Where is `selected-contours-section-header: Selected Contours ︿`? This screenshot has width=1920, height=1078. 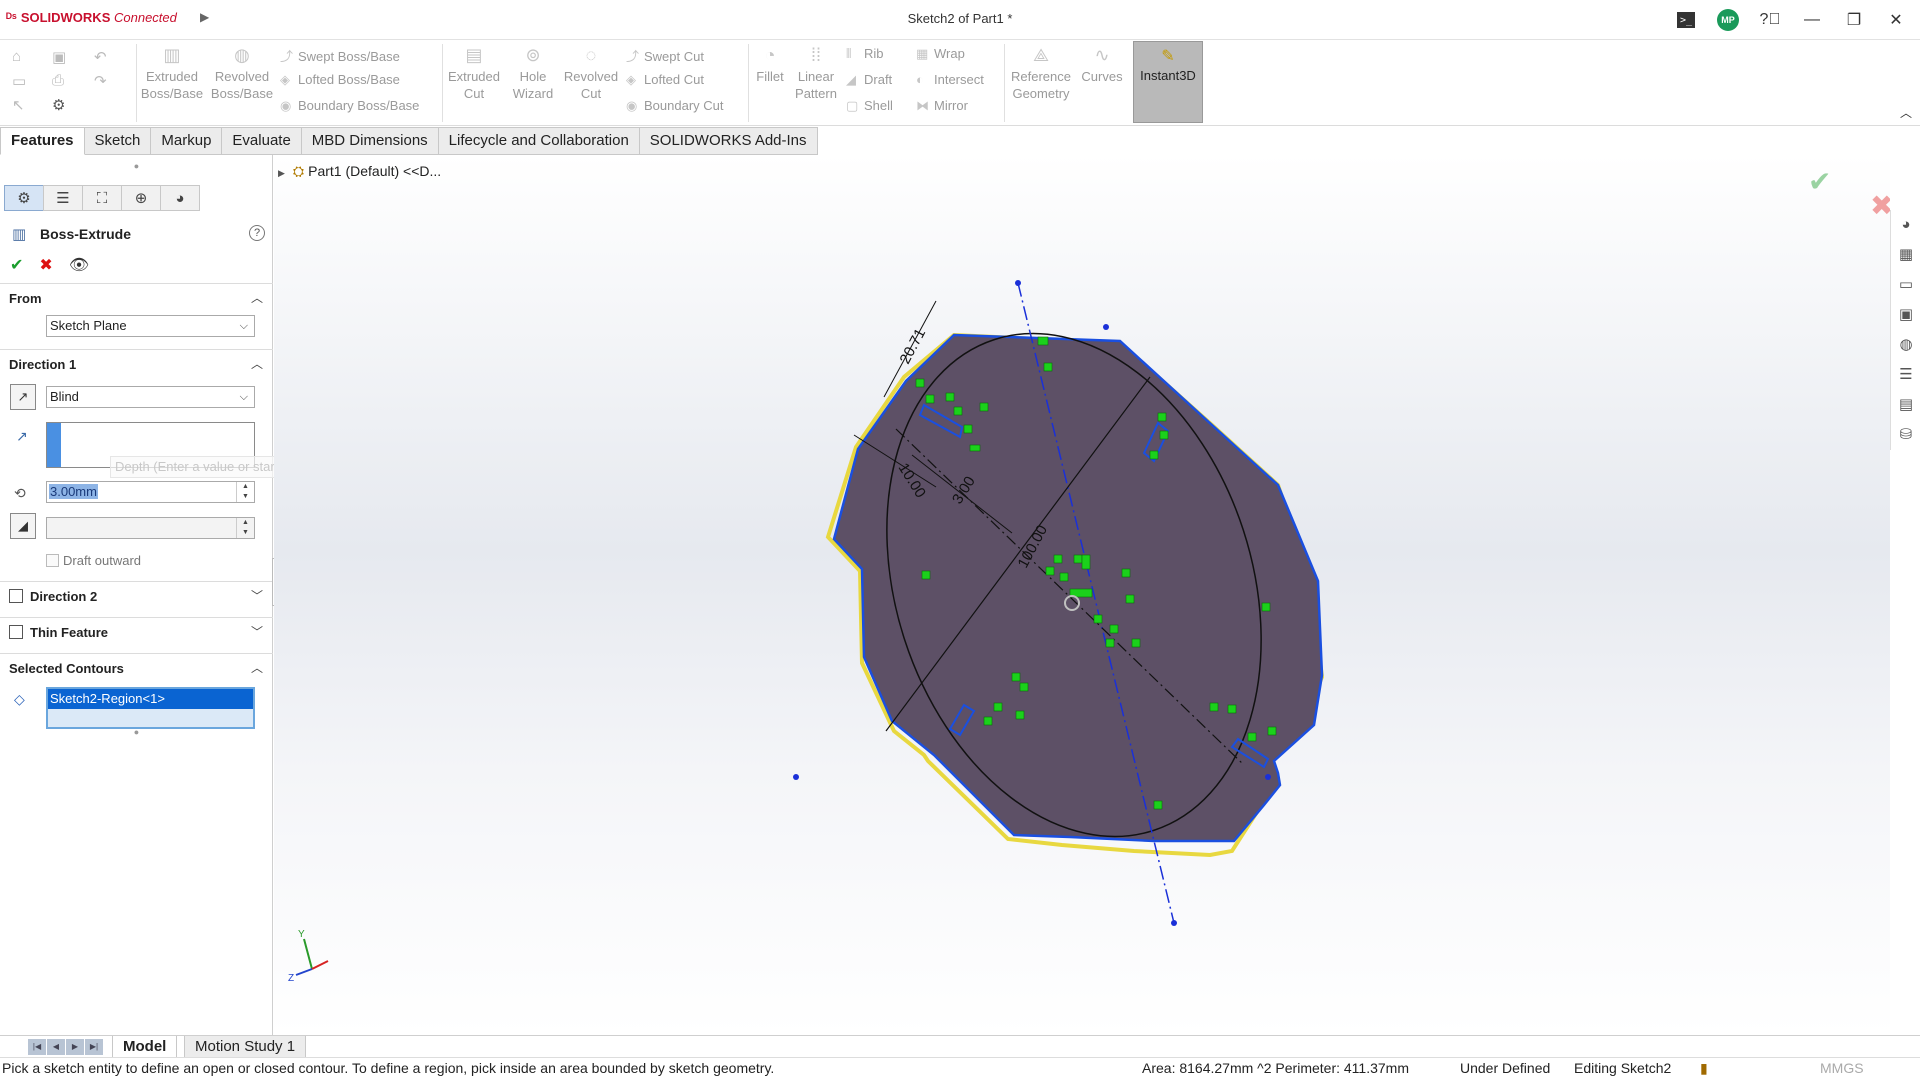 selected-contours-section-header: Selected Contours ︿ is located at coordinates (136, 667).